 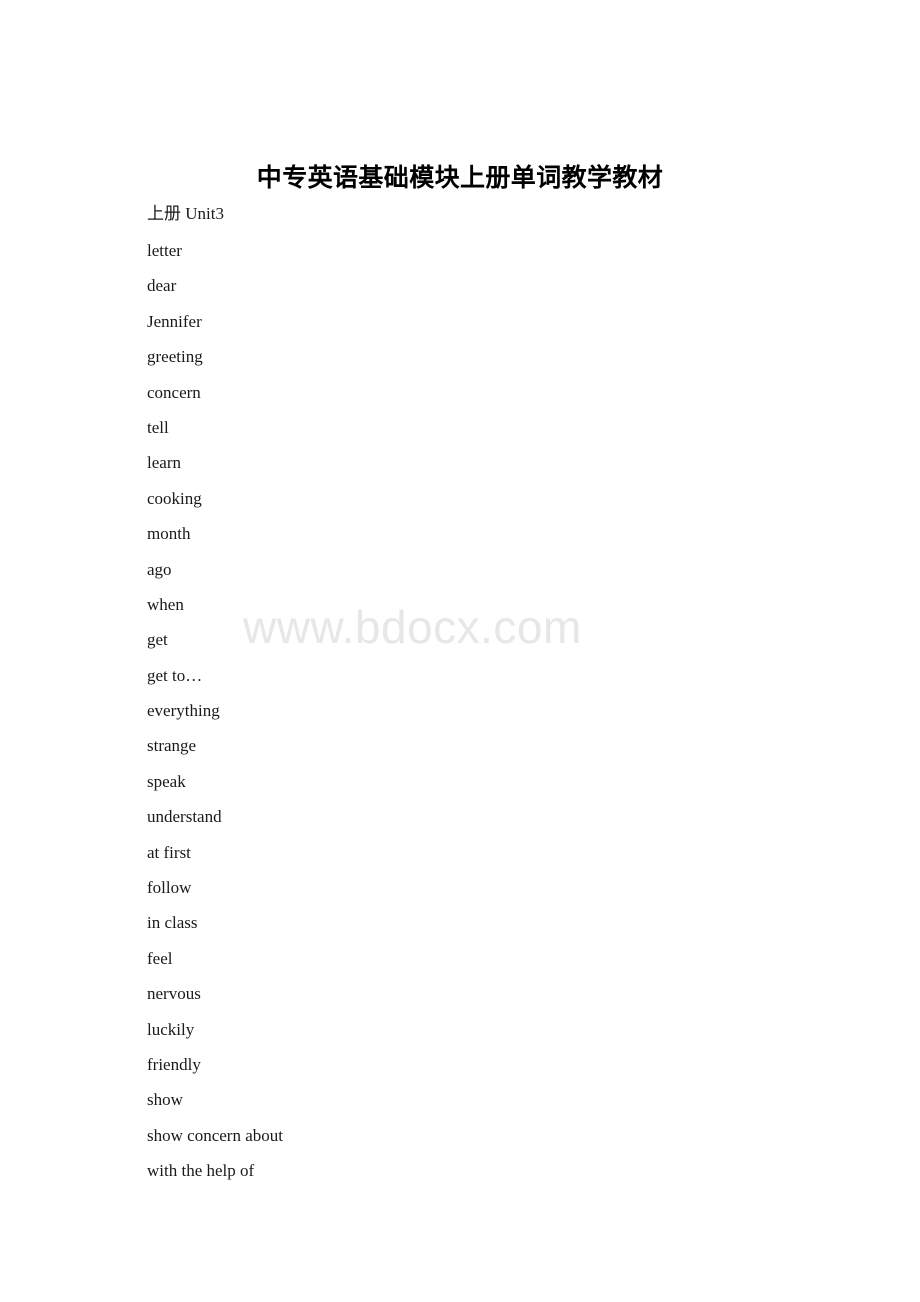 I want to click on list-item: understand, so click(x=184, y=817).